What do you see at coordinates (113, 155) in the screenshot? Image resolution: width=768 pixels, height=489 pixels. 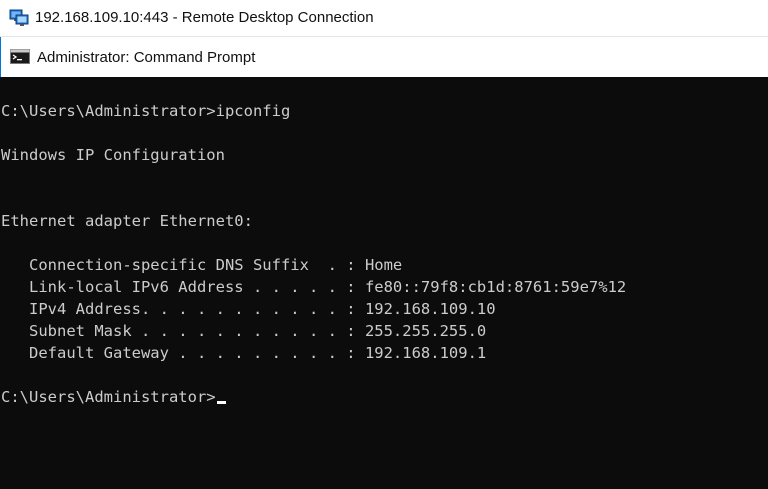 I see `output-header: Windows IP Configuration` at bounding box center [113, 155].